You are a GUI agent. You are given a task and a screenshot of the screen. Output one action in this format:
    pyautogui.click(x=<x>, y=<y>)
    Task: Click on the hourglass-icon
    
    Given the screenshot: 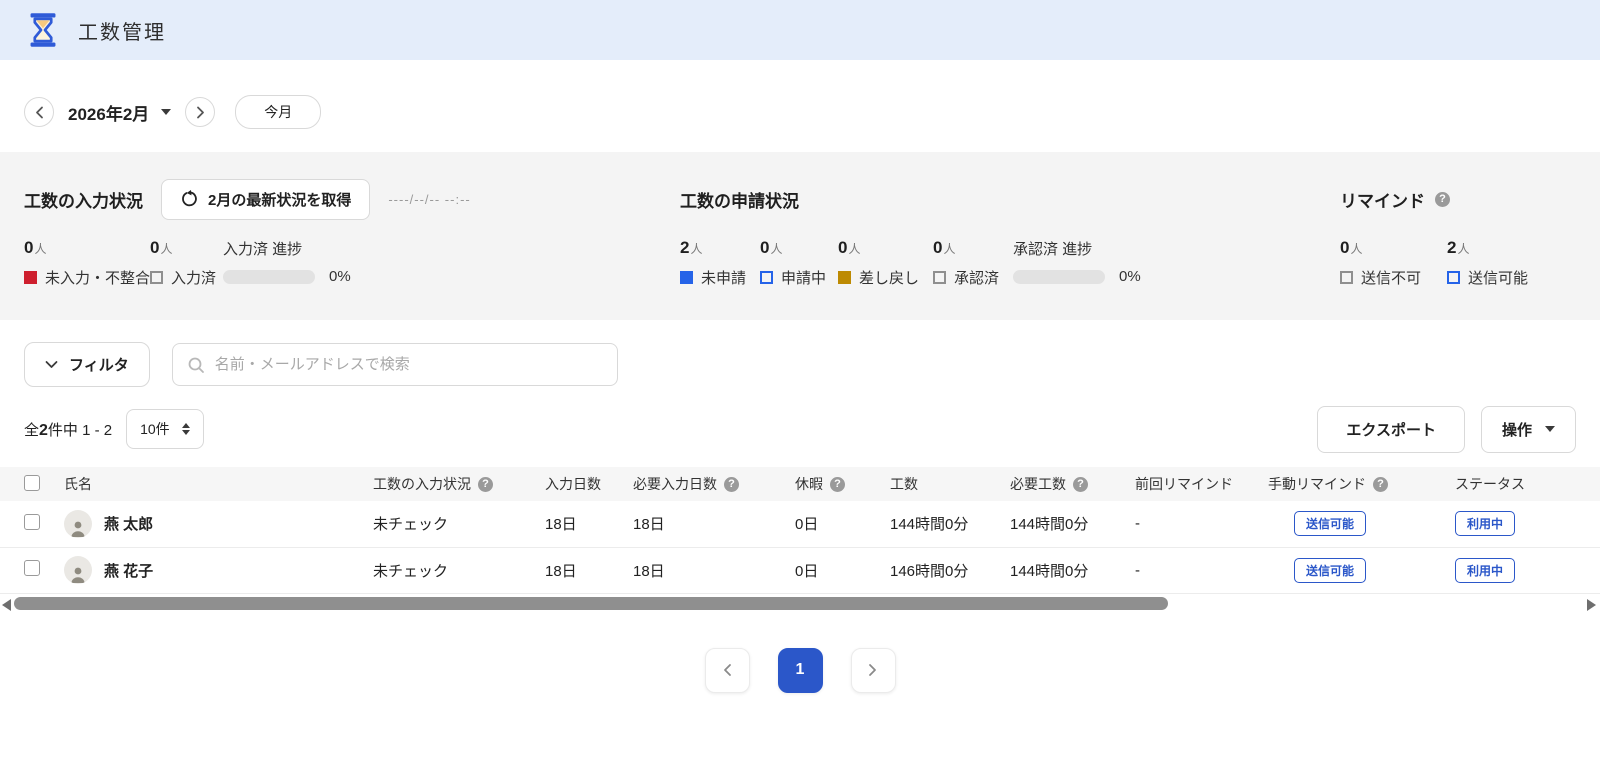 What is the action you would take?
    pyautogui.click(x=43, y=30)
    